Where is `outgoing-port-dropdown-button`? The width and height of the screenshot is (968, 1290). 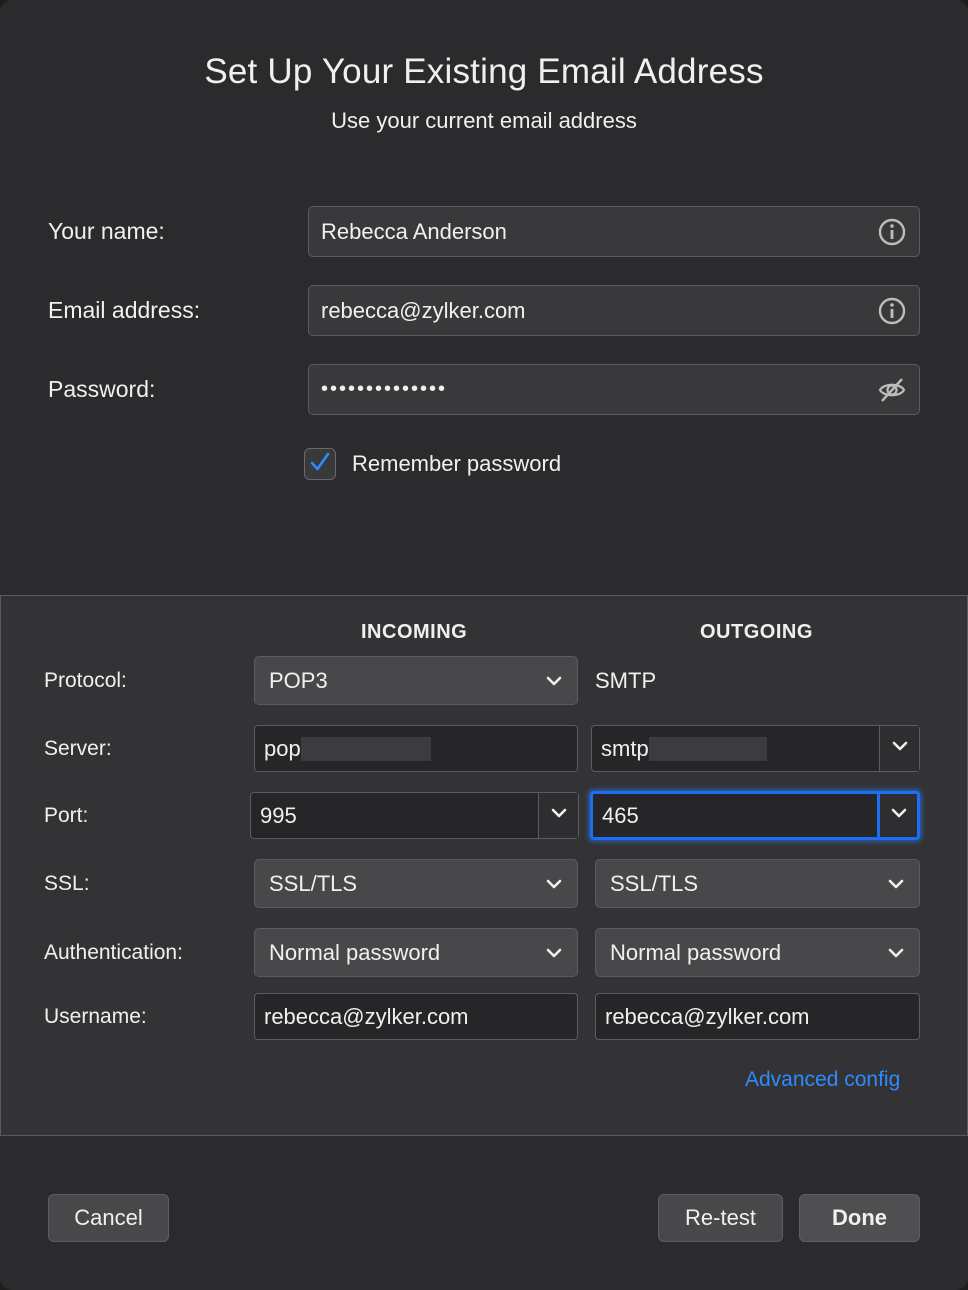 outgoing-port-dropdown-button is located at coordinates (897, 815).